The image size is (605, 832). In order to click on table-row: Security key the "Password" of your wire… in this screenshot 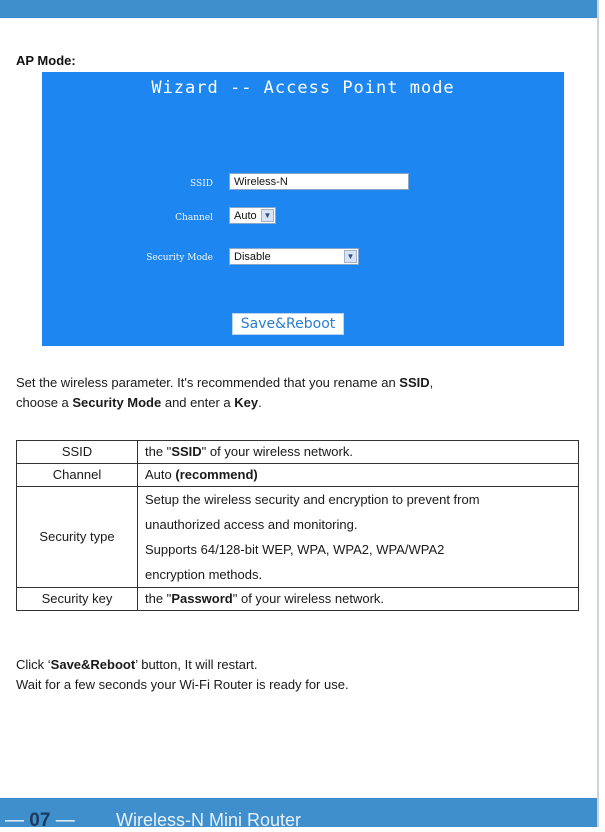, I will do `click(297, 599)`.